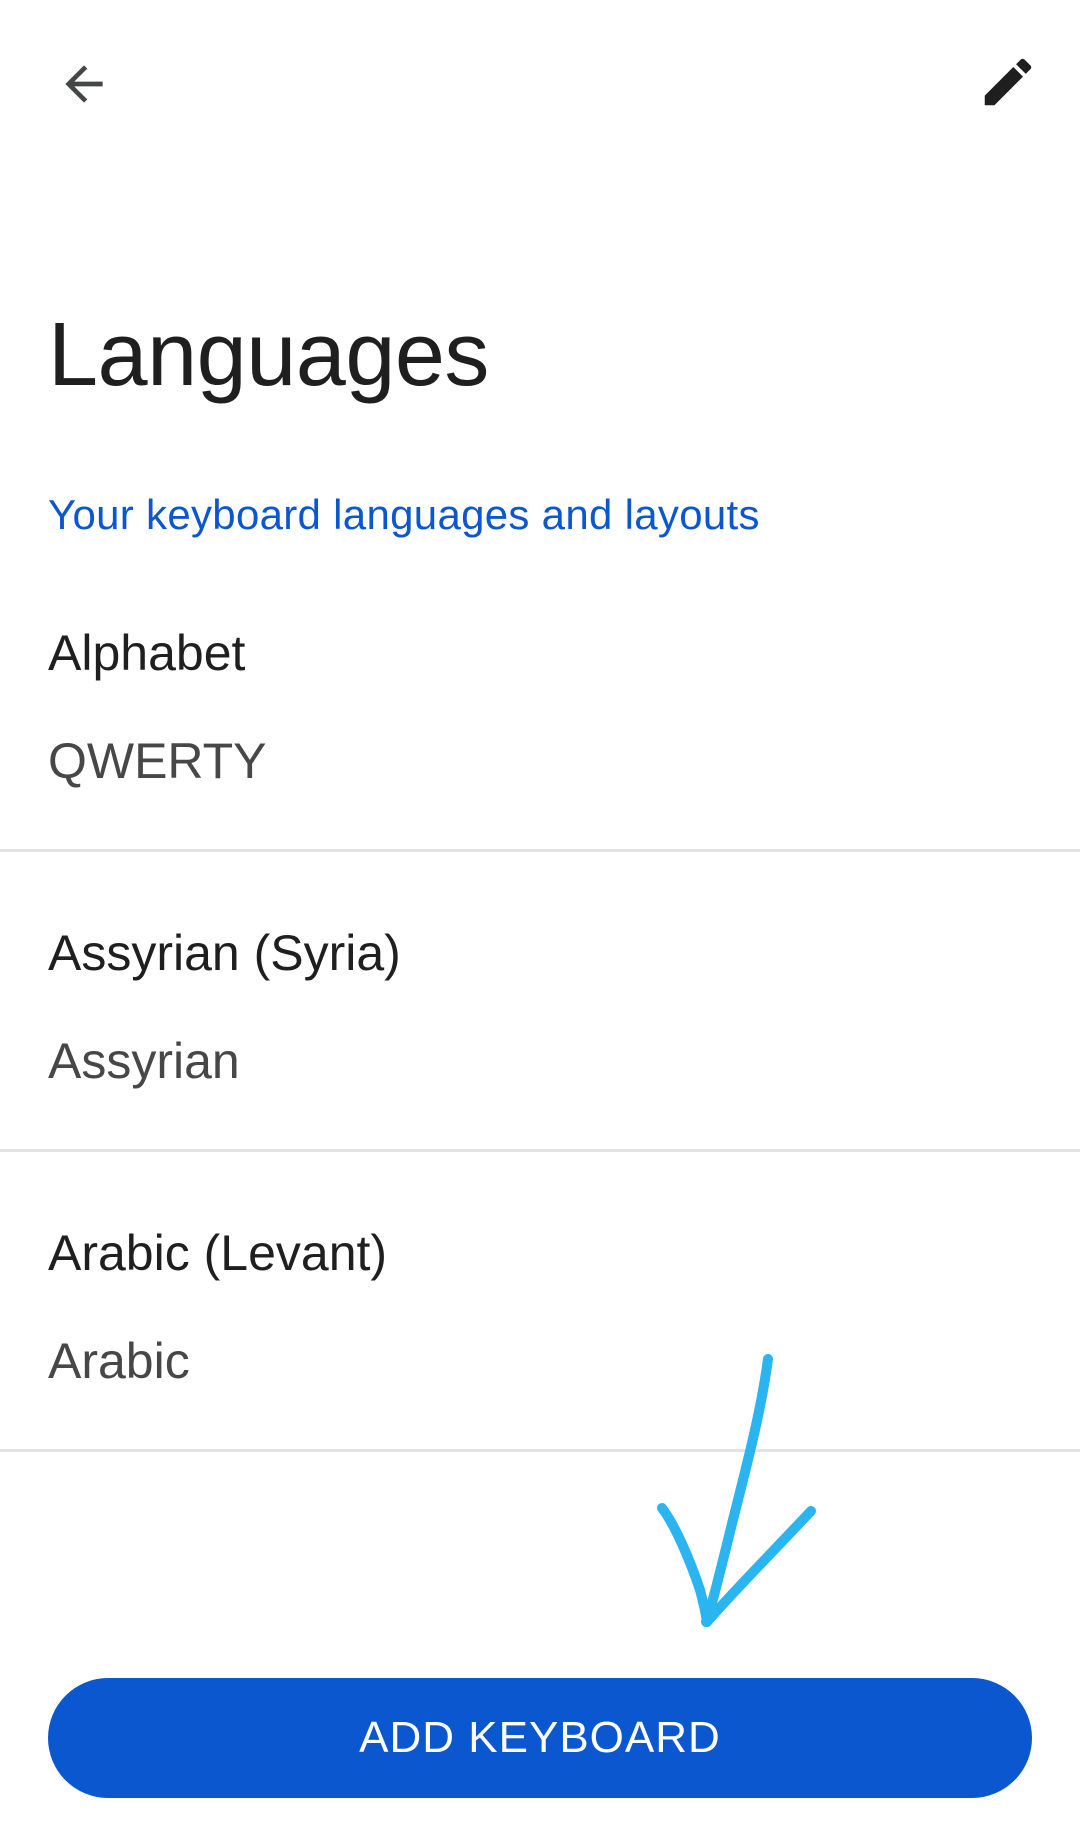 The height and width of the screenshot is (1835, 1080). What do you see at coordinates (119, 1361) in the screenshot?
I see `language-layout: Arabic` at bounding box center [119, 1361].